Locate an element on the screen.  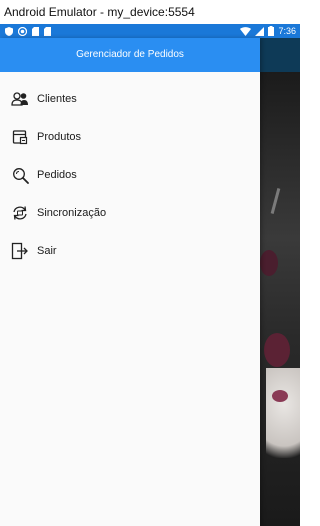
battery-icon is located at coordinates (271, 31).